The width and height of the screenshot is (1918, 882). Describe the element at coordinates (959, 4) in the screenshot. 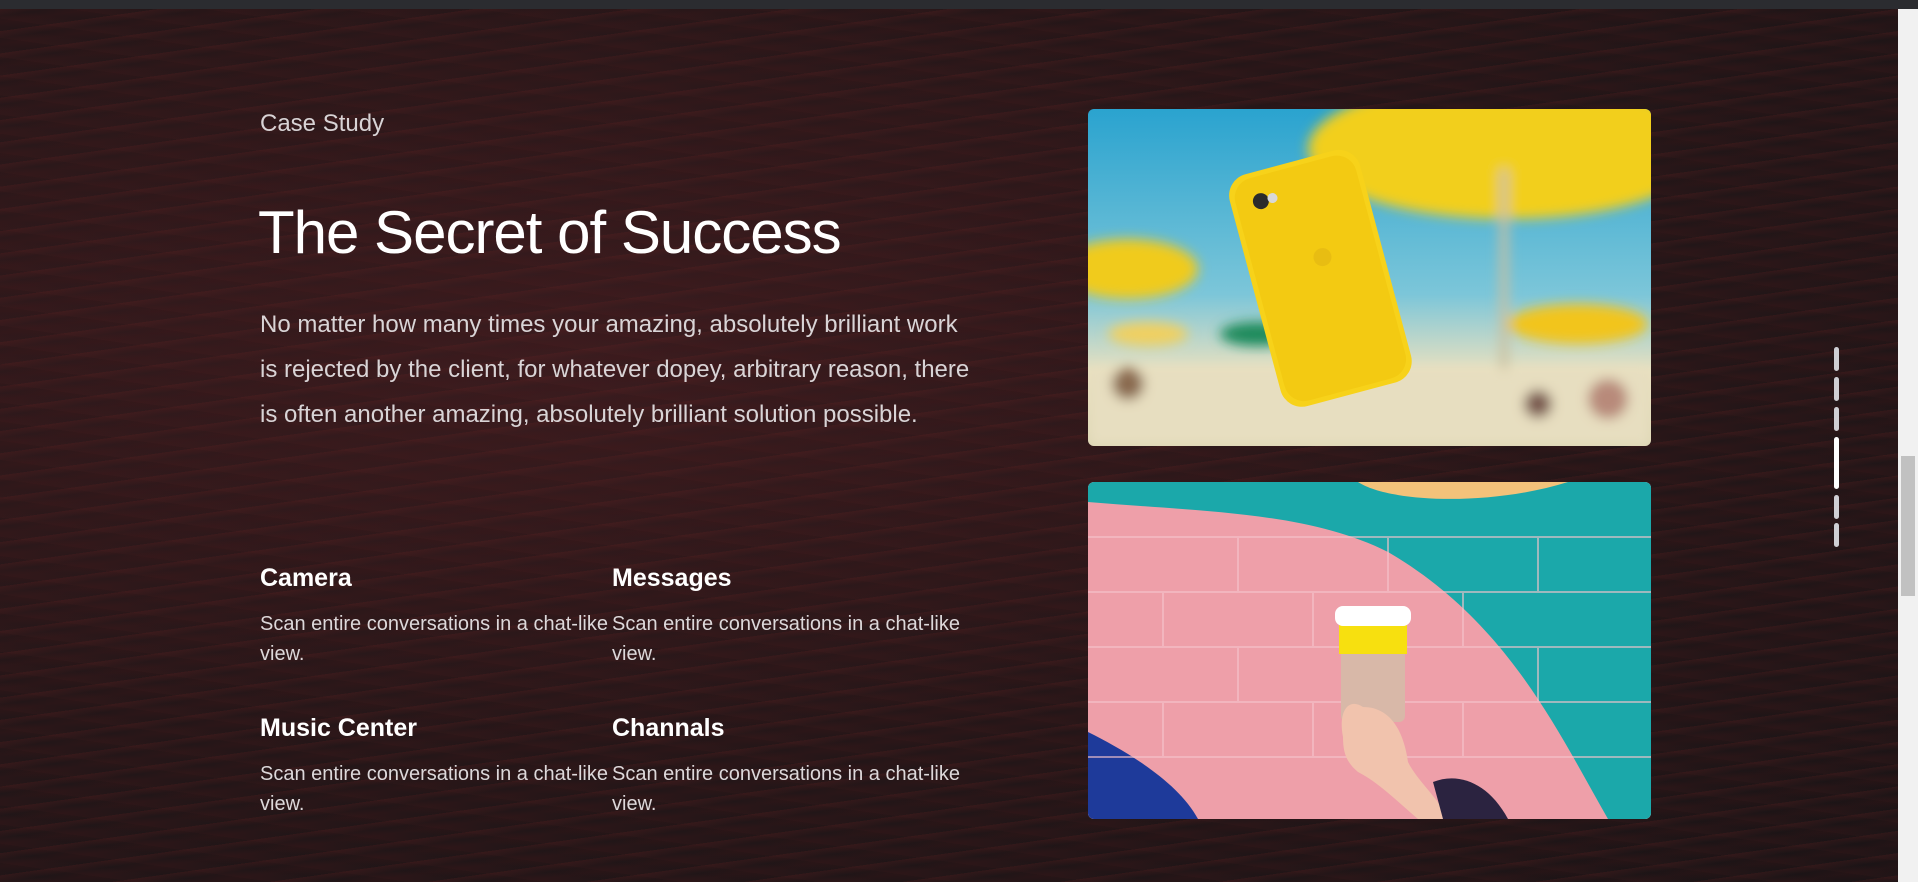

I see `browser-top-bar` at that location.